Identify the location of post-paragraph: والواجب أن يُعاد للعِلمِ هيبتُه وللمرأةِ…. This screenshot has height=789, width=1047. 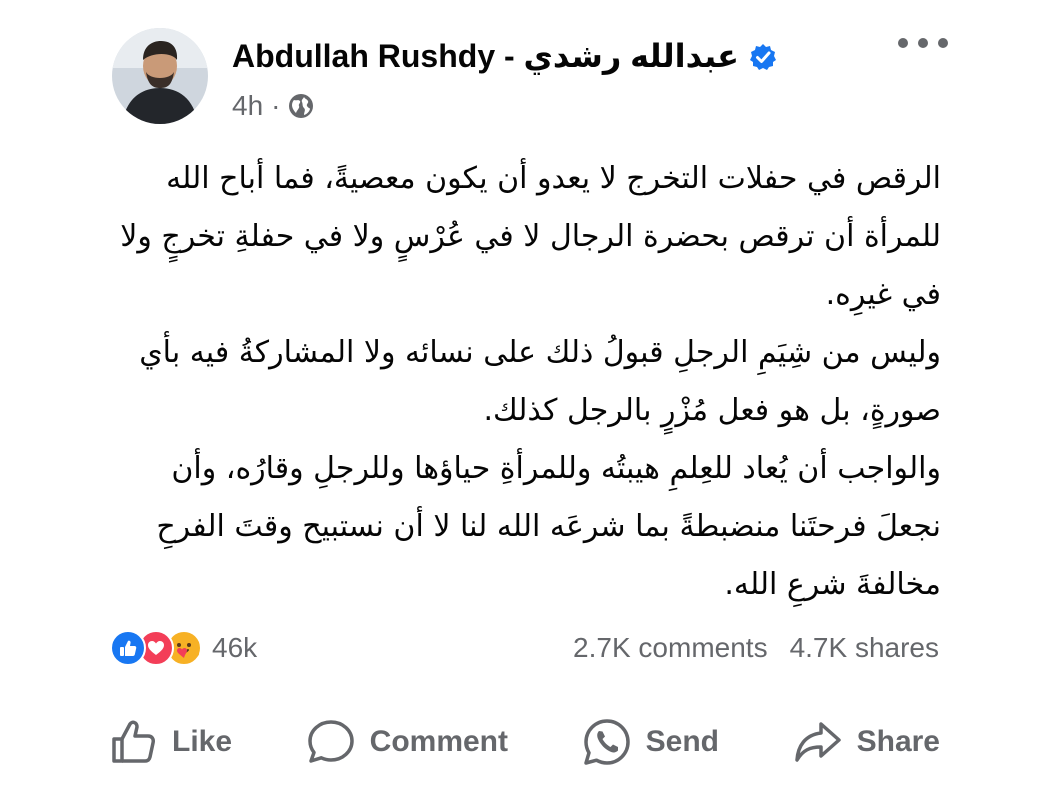
(548, 526).